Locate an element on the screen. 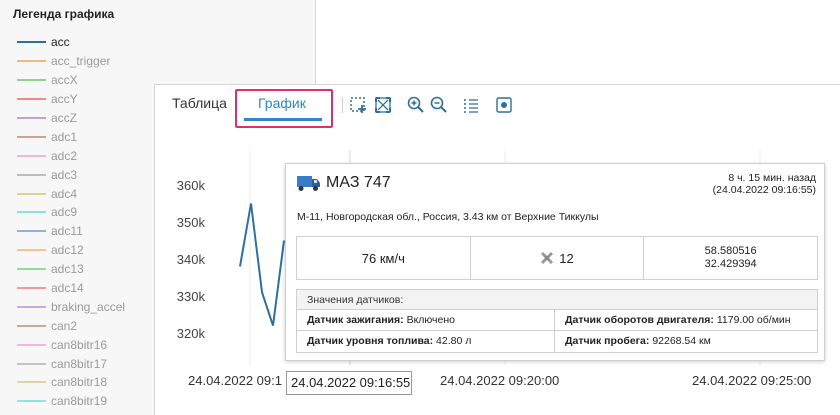 This screenshot has width=840, height=415. y-tick-label: 330k is located at coordinates (191, 296).